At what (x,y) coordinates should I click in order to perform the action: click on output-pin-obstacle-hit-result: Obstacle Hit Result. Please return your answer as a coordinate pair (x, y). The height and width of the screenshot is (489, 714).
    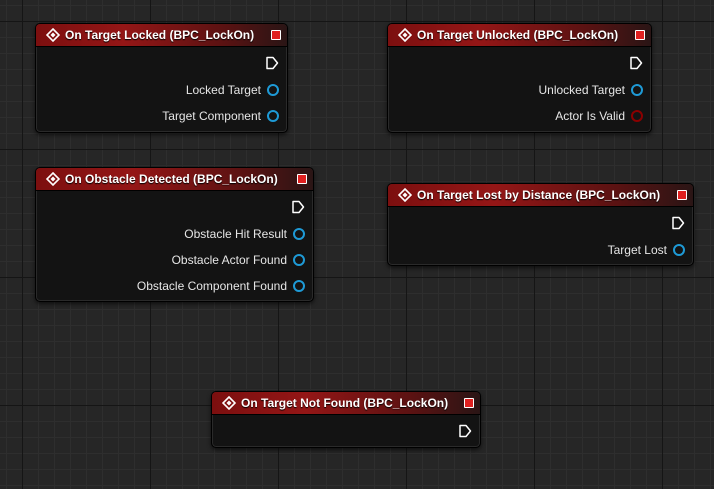
    Looking at the image, I should click on (244, 234).